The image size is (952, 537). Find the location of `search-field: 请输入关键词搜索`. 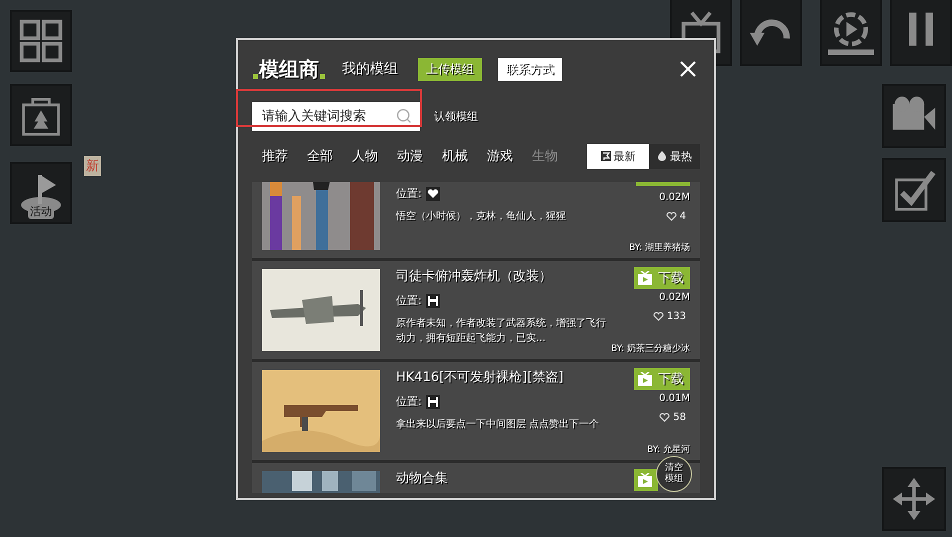

search-field: 请输入关键词搜索 is located at coordinates (336, 116).